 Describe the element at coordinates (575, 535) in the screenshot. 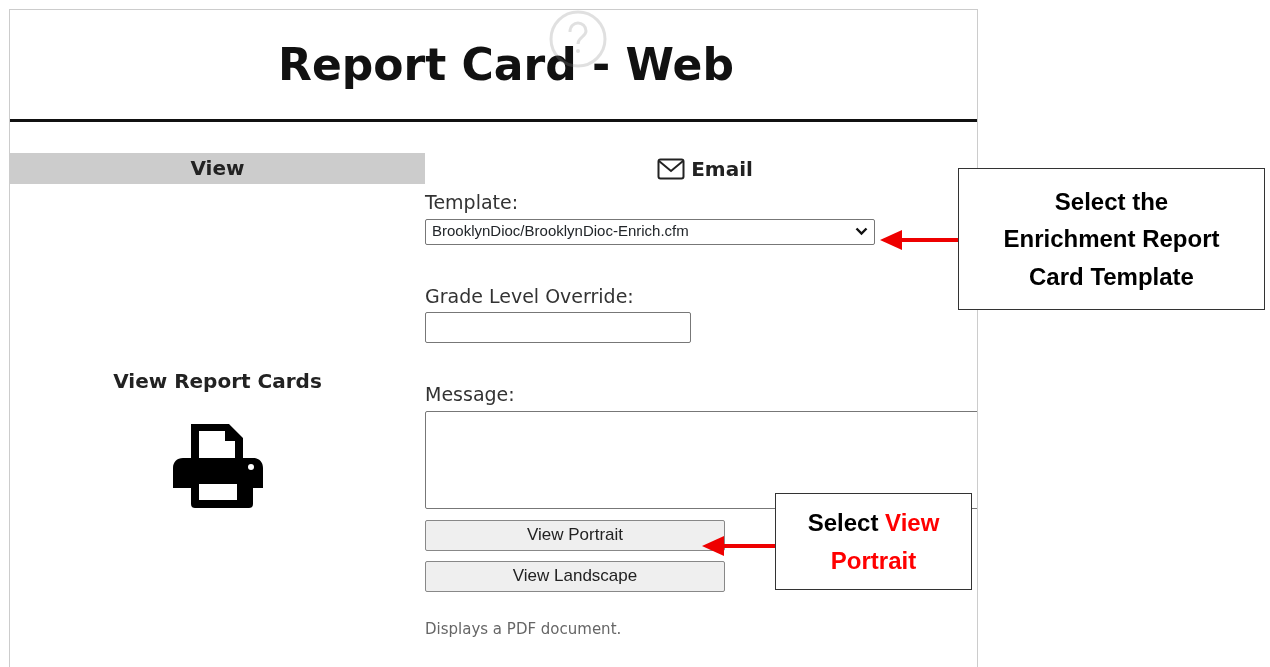

I see `view-button: View Portrait` at that location.